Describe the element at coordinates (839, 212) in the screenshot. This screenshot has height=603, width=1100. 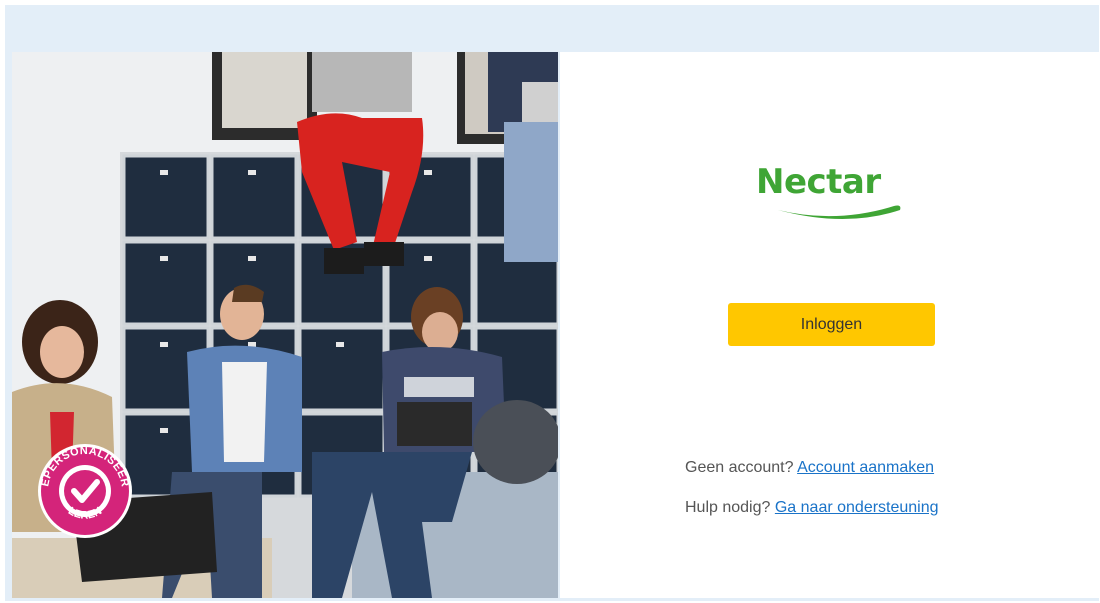
I see `logo-swoosh-icon` at that location.